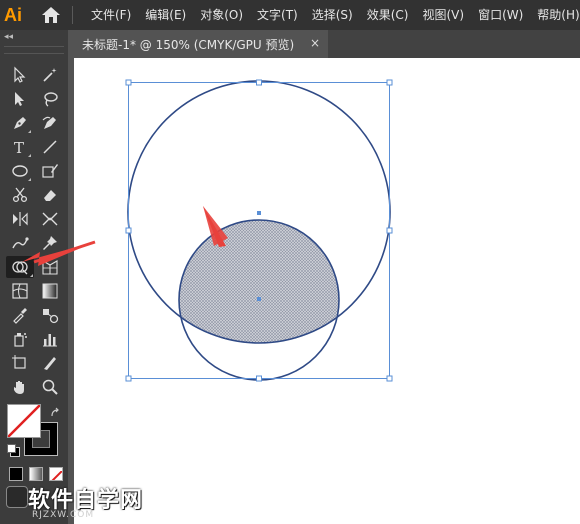  I want to click on small-circle-center-point, so click(259, 299).